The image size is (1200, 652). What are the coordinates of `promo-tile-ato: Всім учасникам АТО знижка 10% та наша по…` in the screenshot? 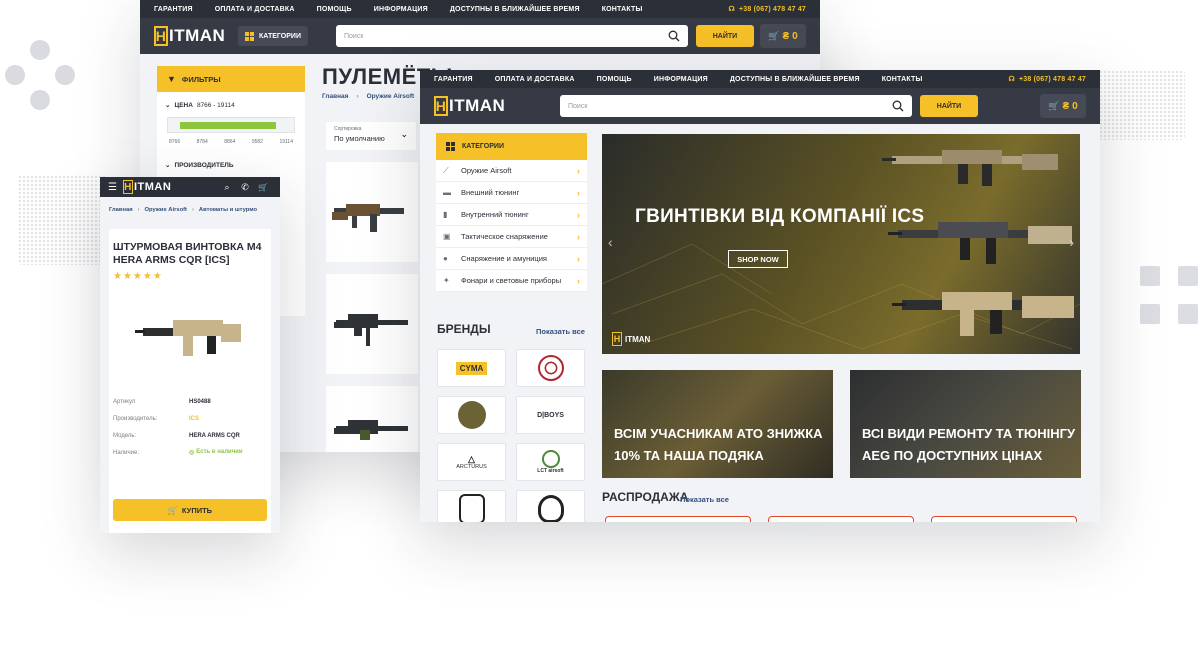 It's located at (717, 424).